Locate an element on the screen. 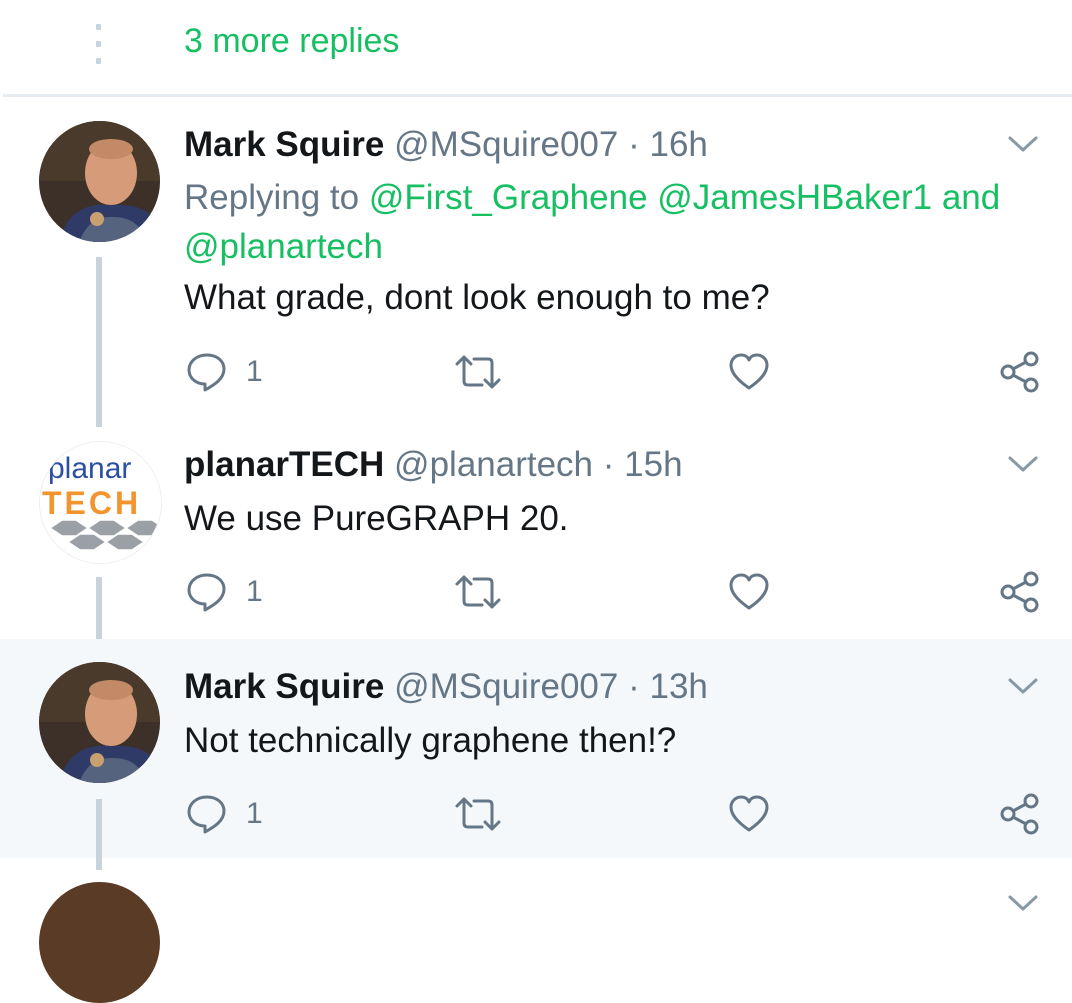  logo-line1: planar is located at coordinates (89, 468).